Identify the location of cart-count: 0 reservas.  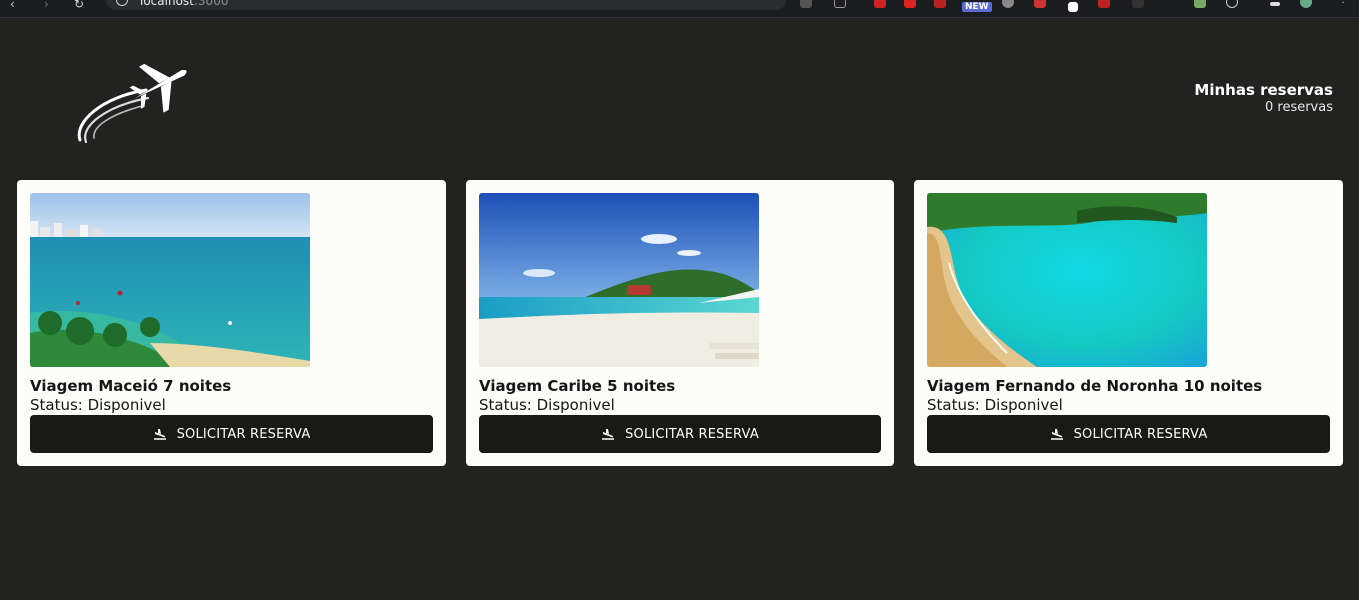
(1298, 107).